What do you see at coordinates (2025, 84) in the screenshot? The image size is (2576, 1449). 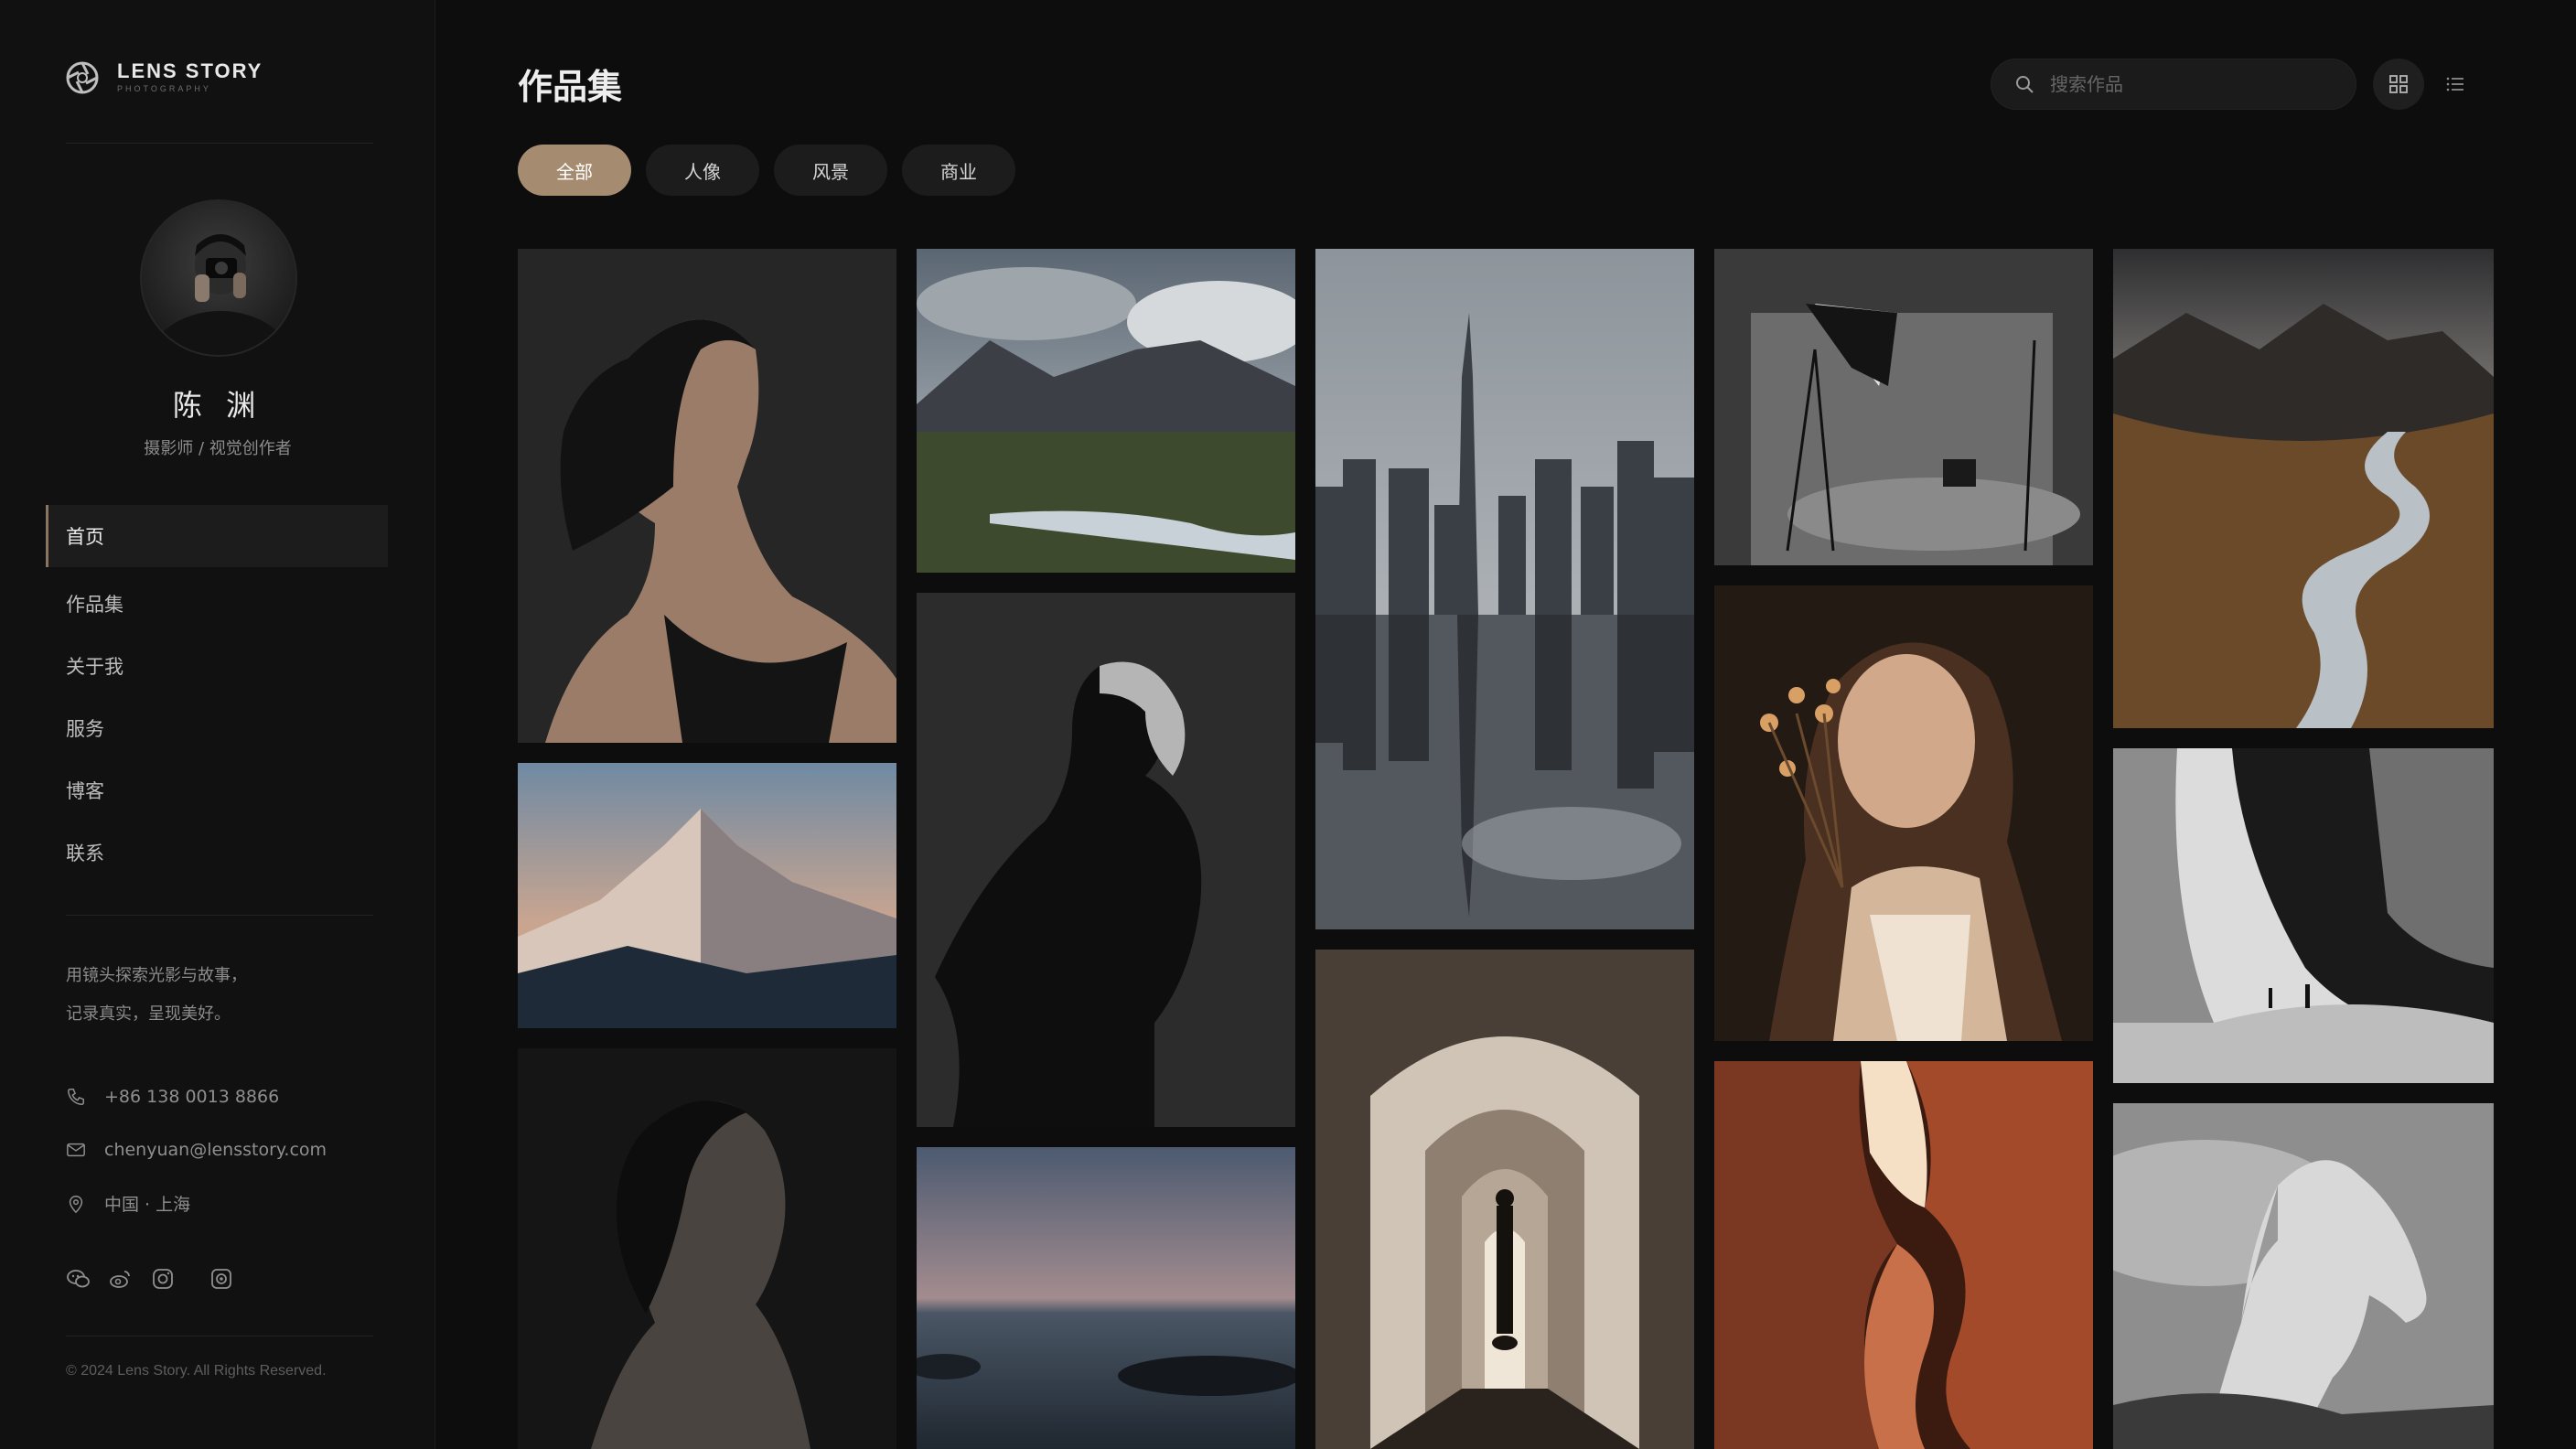 I see `search-icon` at bounding box center [2025, 84].